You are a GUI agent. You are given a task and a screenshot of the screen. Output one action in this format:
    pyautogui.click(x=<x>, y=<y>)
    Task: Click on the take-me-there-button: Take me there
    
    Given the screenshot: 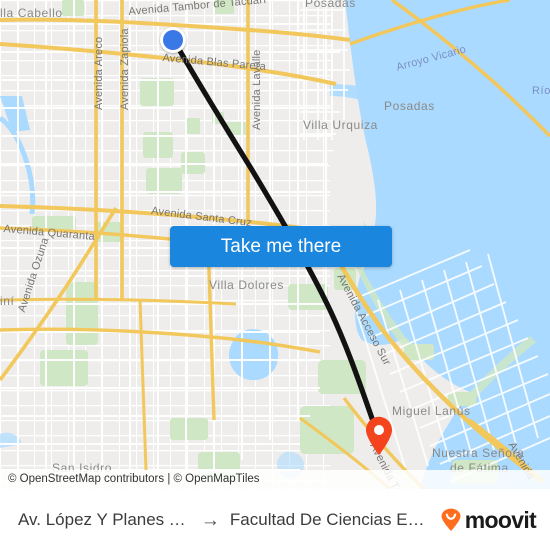 What is the action you would take?
    pyautogui.click(x=281, y=246)
    